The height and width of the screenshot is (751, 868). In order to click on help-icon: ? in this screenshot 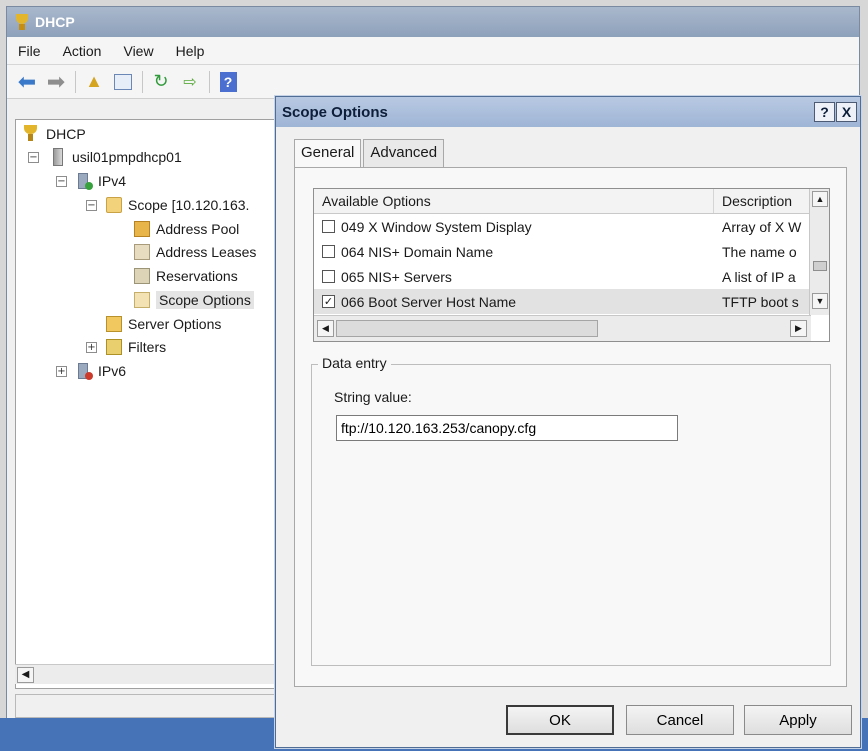, I will do `click(228, 82)`.